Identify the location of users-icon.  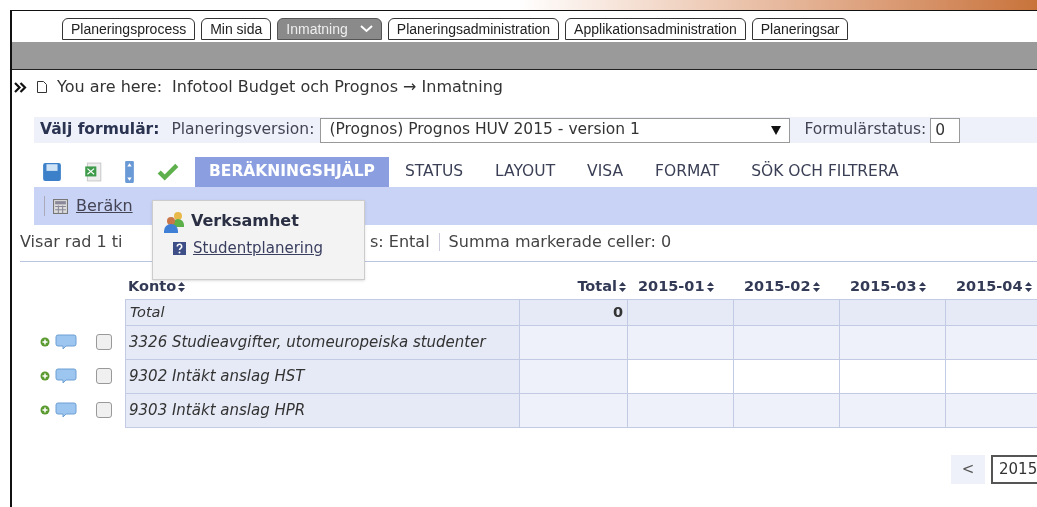
(175, 222).